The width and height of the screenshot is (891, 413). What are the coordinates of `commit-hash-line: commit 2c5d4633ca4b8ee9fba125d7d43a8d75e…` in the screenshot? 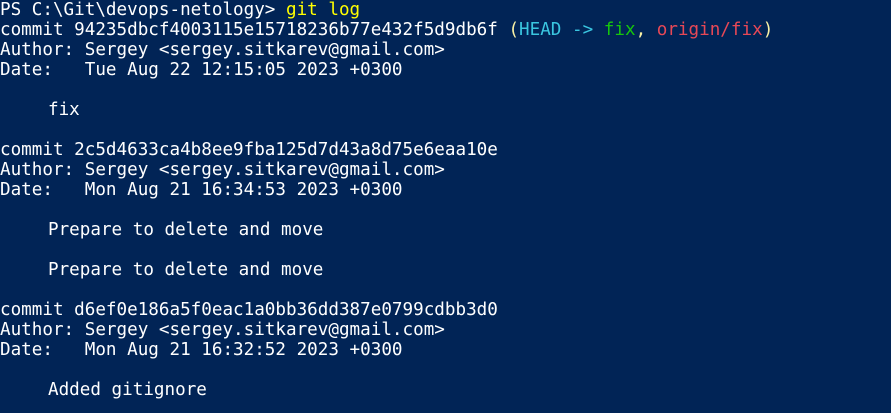 It's located at (249, 150).